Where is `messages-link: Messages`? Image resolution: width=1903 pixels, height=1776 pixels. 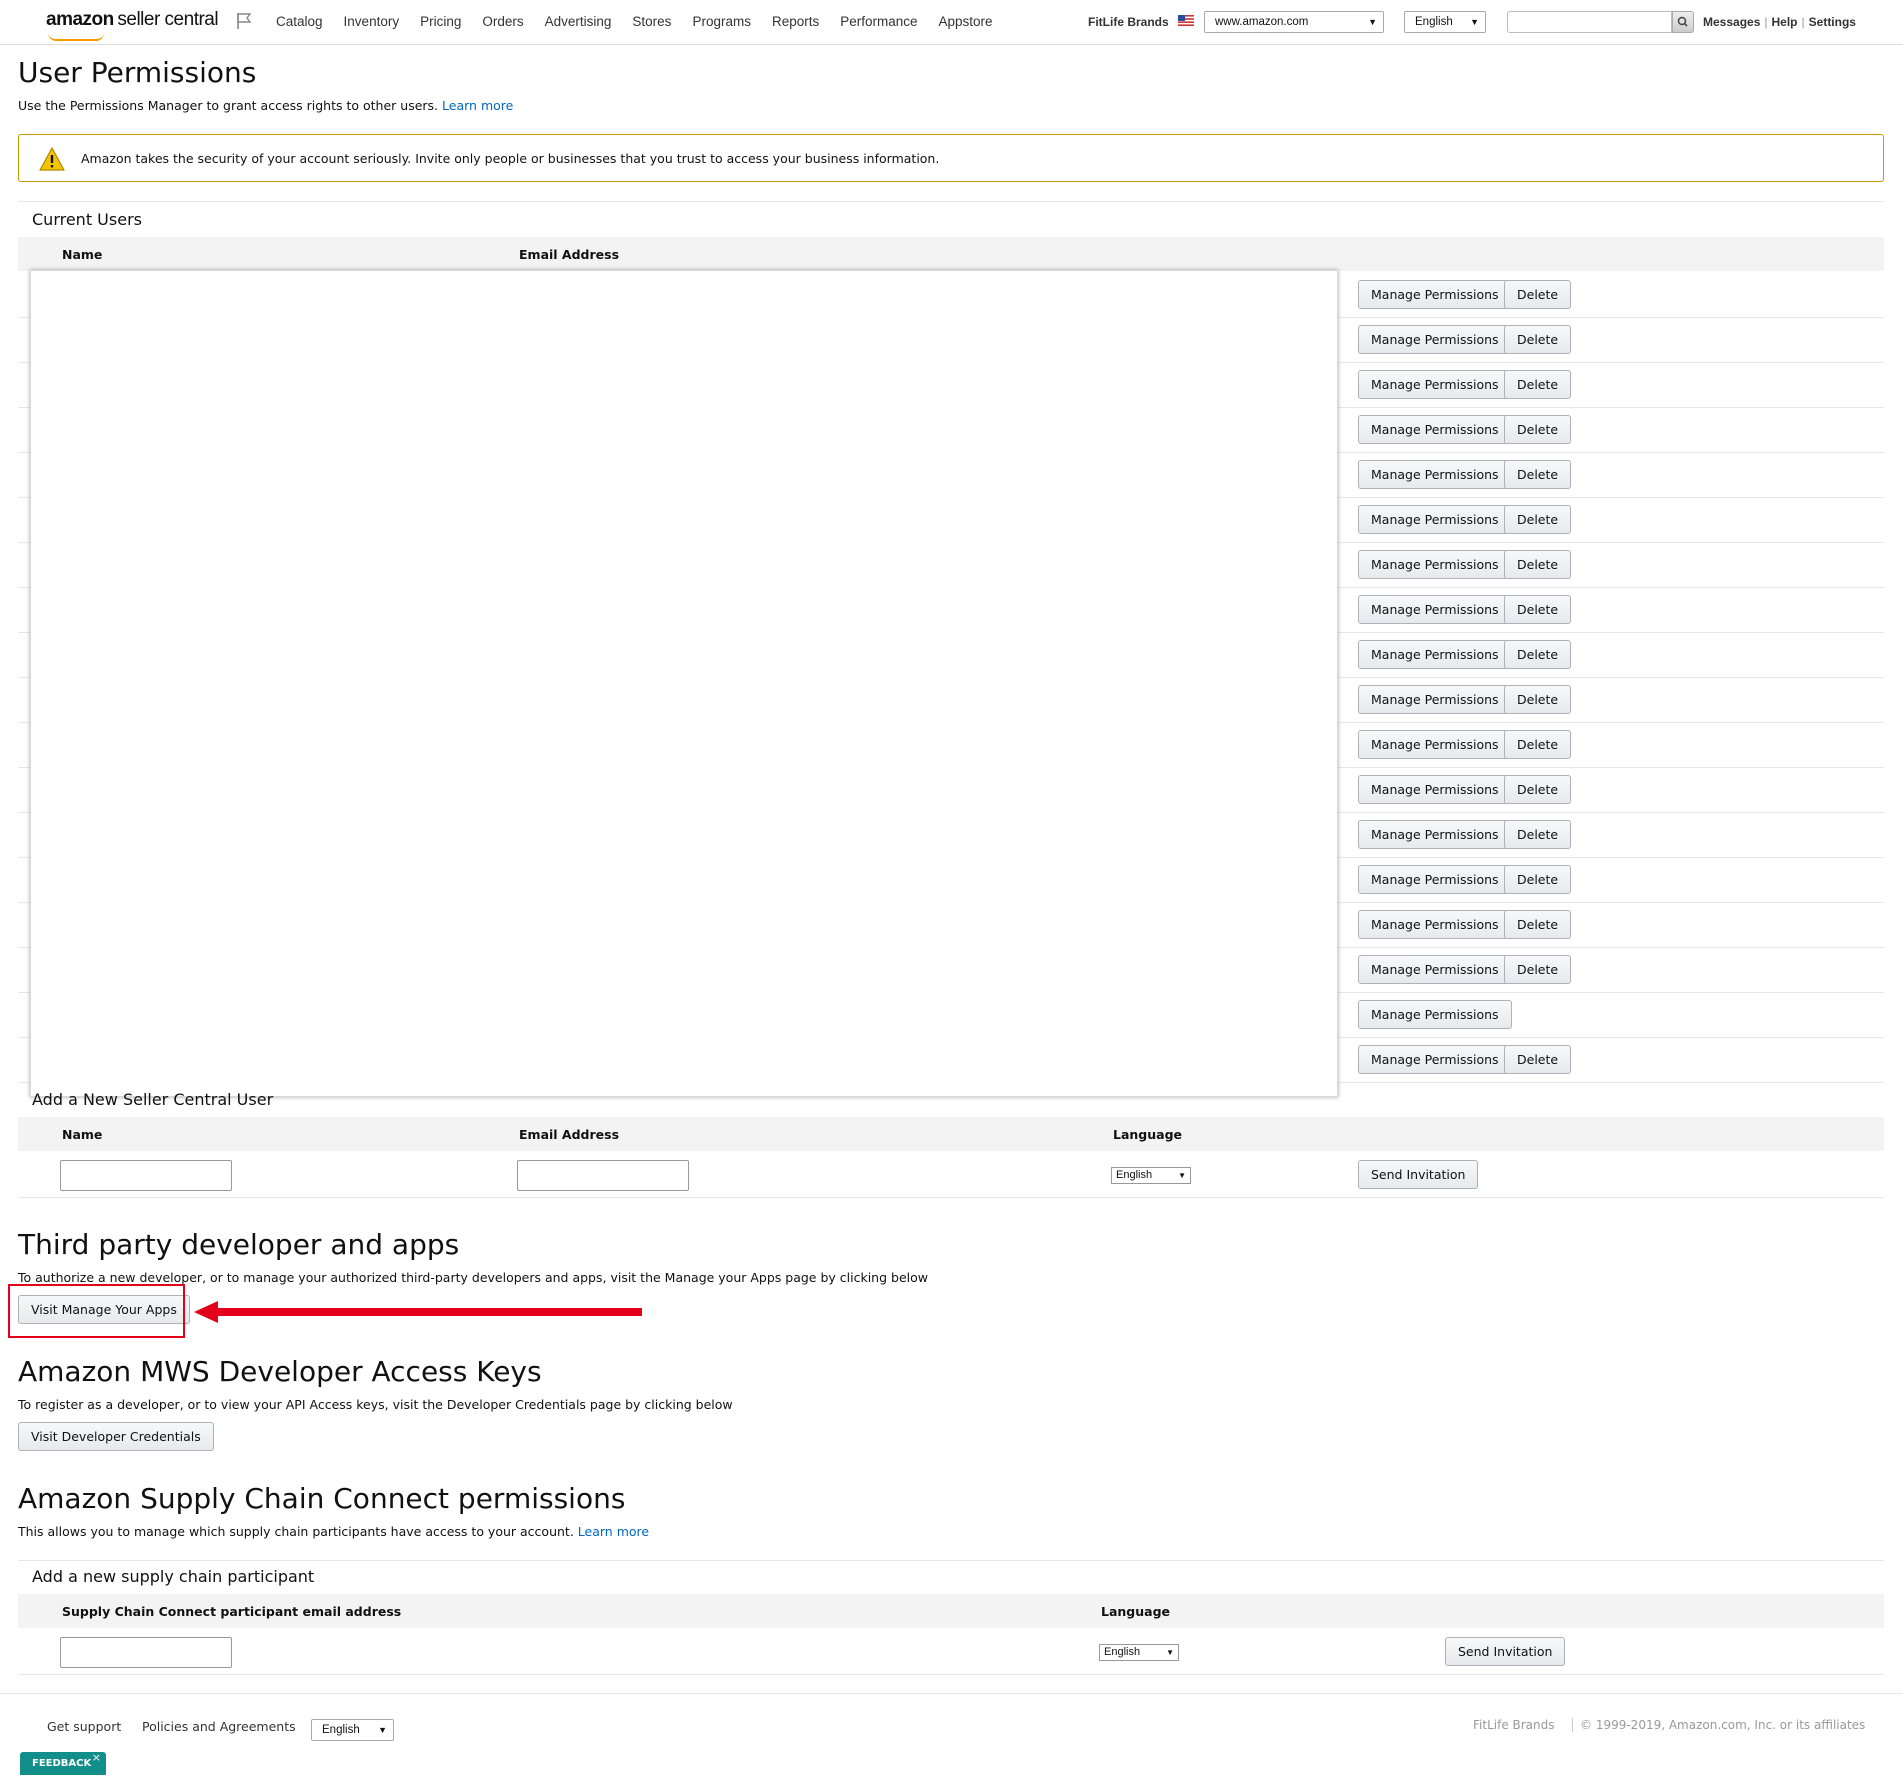 messages-link: Messages is located at coordinates (1731, 22).